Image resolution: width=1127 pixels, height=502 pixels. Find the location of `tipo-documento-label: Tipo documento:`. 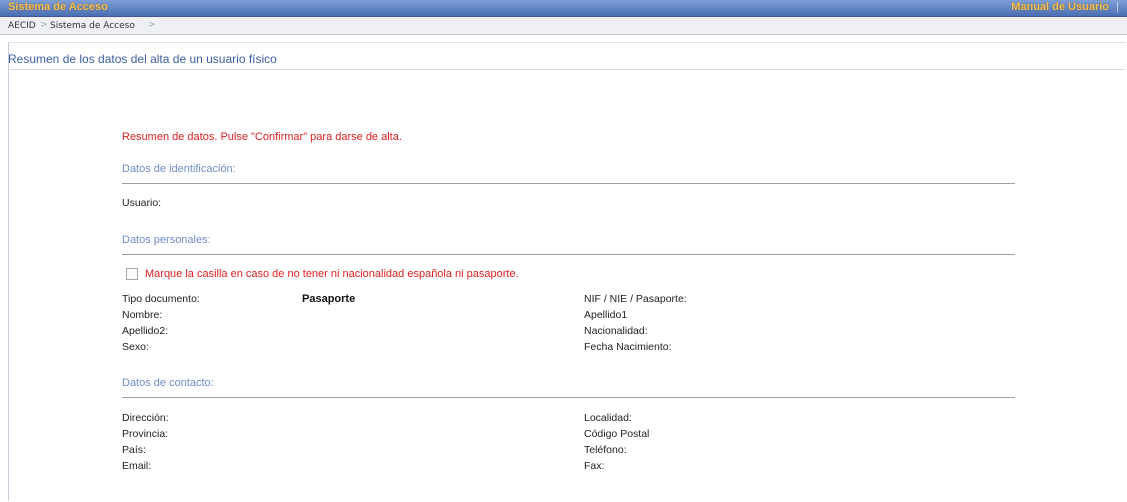

tipo-documento-label: Tipo documento: is located at coordinates (161, 299).